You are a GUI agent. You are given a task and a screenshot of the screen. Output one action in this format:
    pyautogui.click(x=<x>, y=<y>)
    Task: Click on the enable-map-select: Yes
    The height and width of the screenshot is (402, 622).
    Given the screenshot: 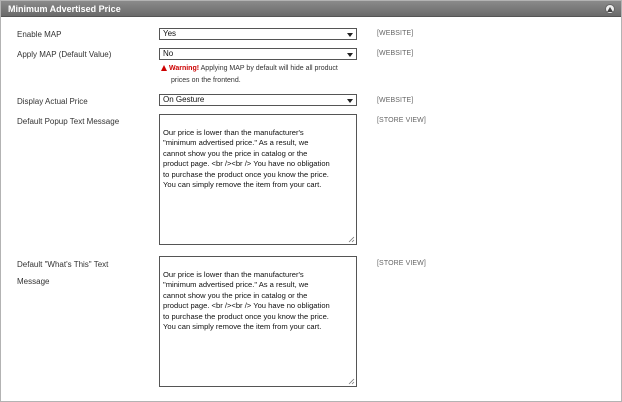 What is the action you would take?
    pyautogui.click(x=258, y=34)
    